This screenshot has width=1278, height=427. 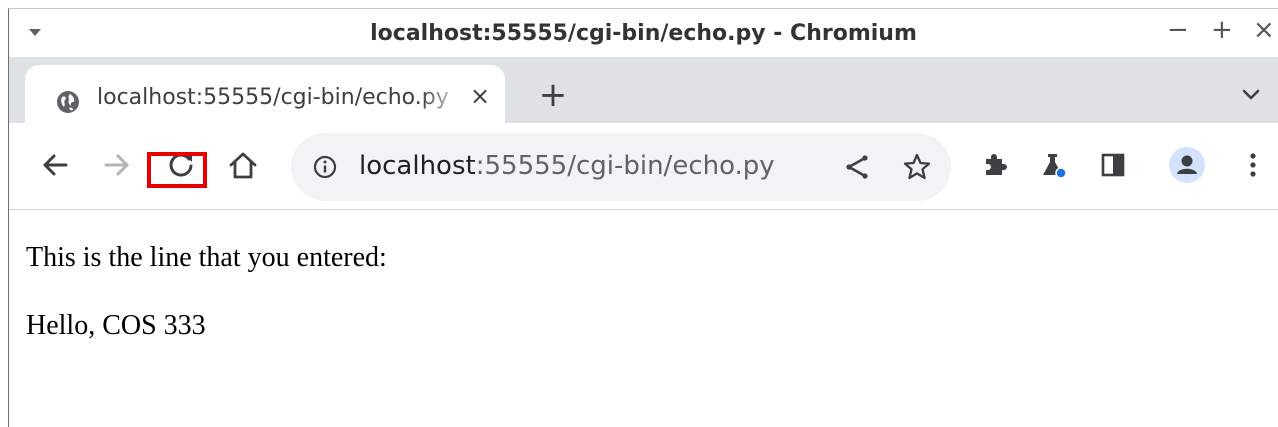 I want to click on share-button, so click(x=857, y=167).